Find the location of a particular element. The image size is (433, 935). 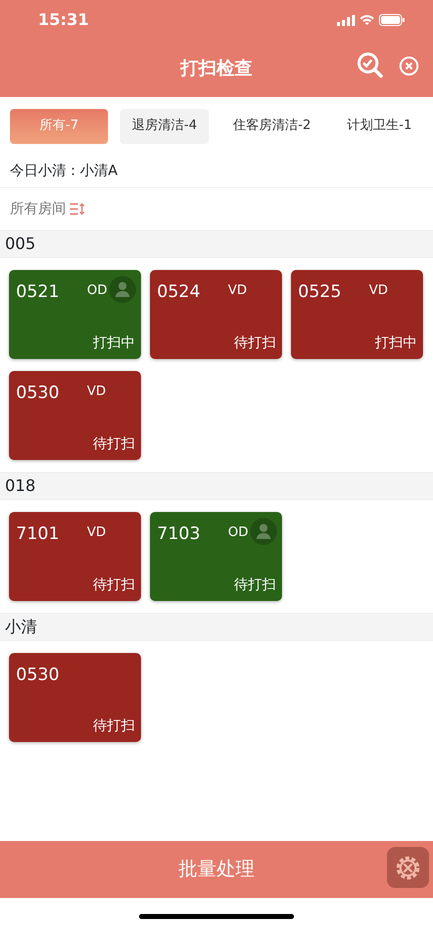

room-number: 7103 is located at coordinates (178, 534).